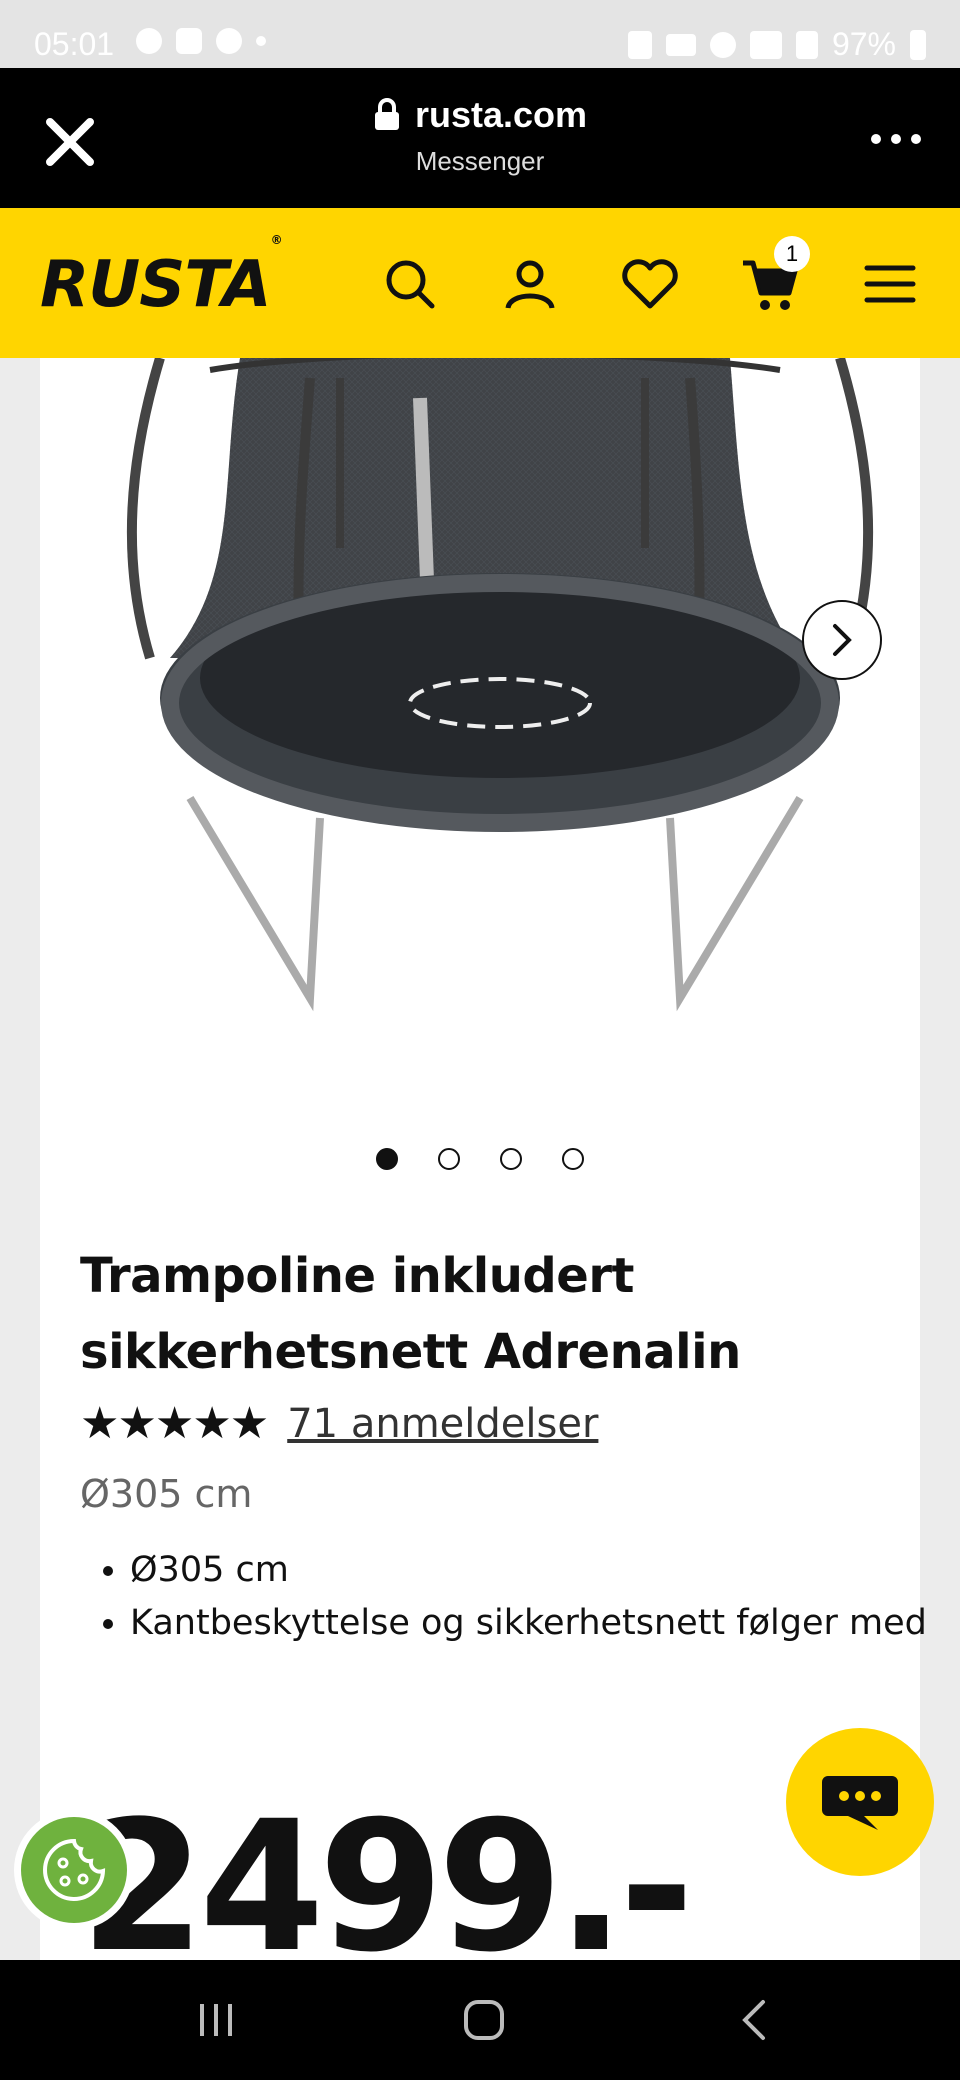  What do you see at coordinates (639, 44) in the screenshot?
I see `battery-saver-icon` at bounding box center [639, 44].